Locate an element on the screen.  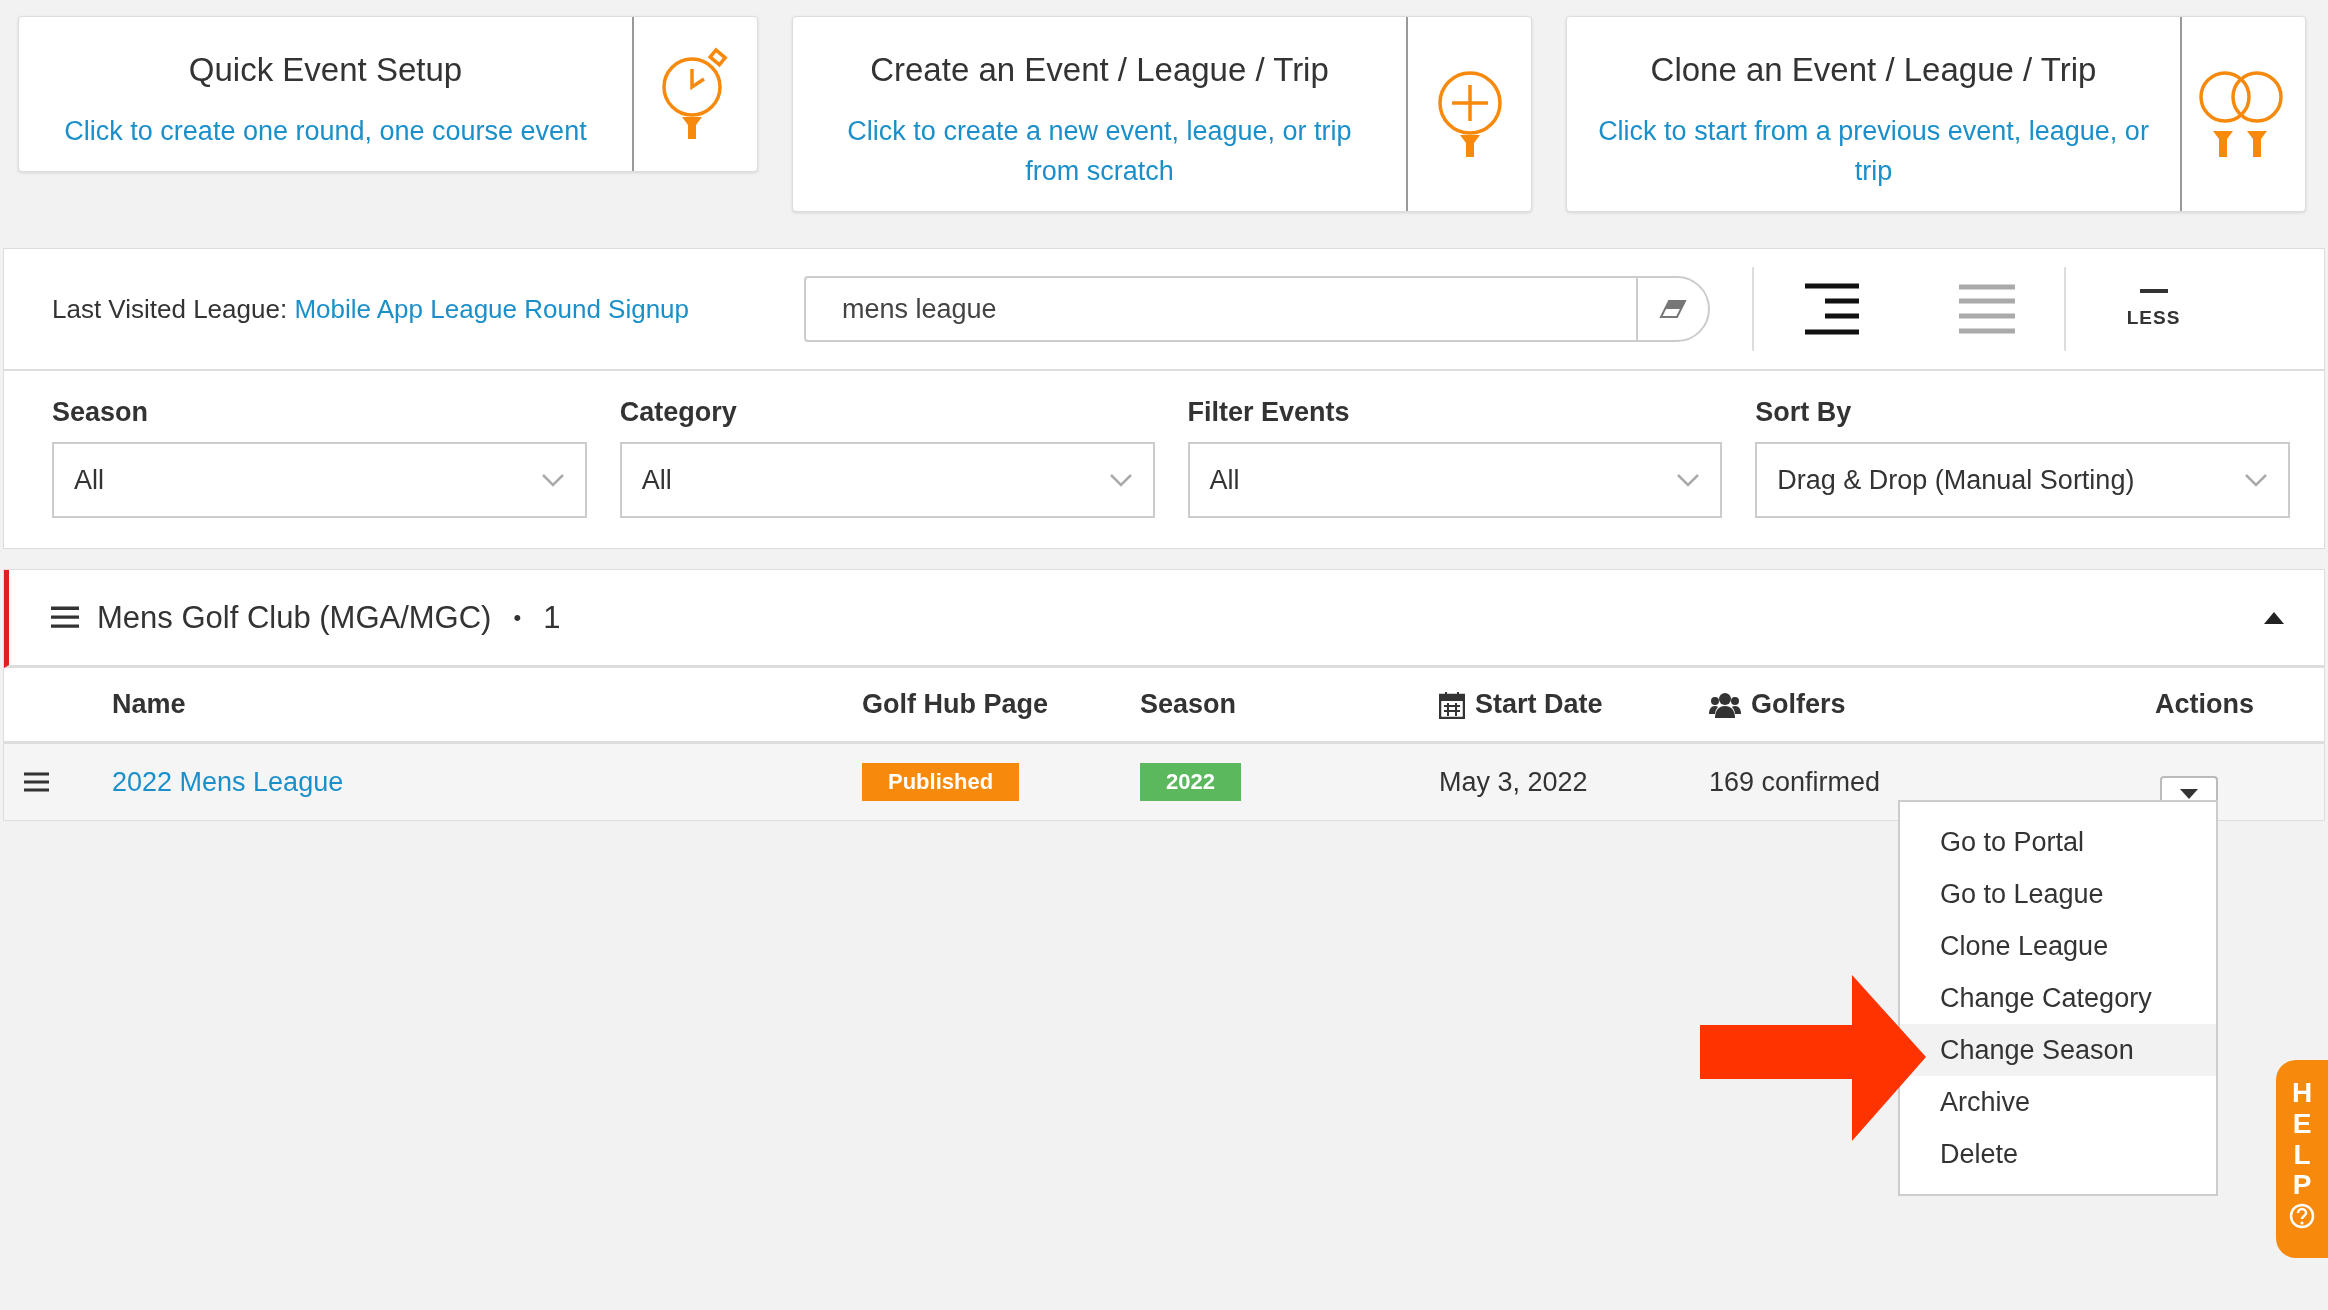
caret-up-icon is located at coordinates (2274, 617).